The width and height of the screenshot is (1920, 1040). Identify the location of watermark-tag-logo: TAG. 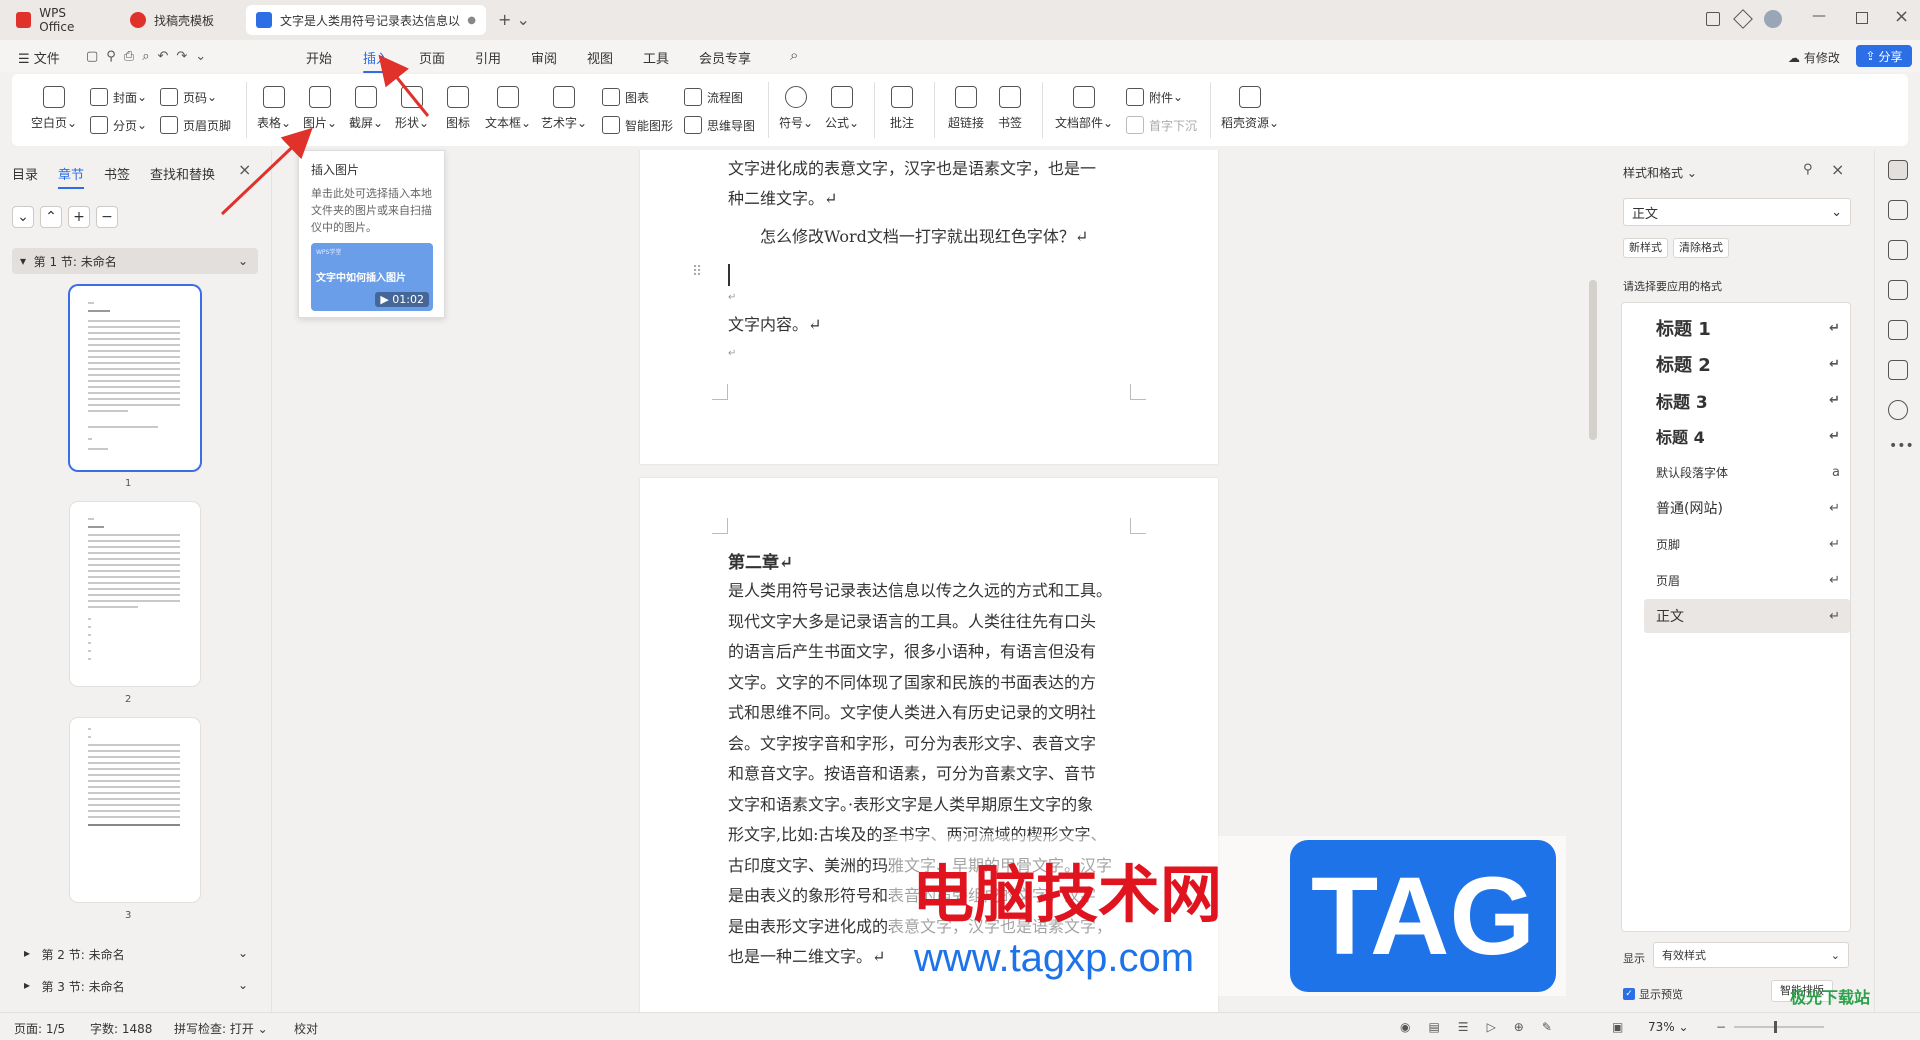
(1423, 916).